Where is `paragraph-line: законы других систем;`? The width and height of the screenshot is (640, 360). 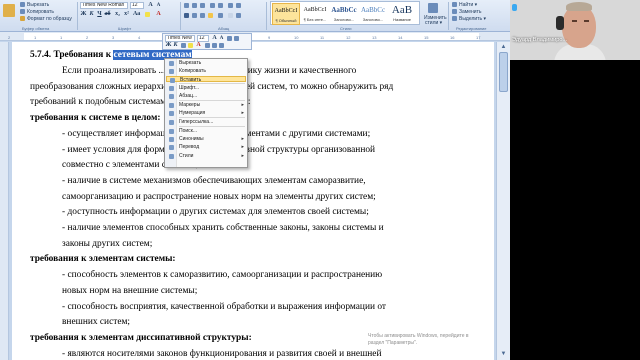
paragraph-line: законы других систем; is located at coordinates (286, 244).